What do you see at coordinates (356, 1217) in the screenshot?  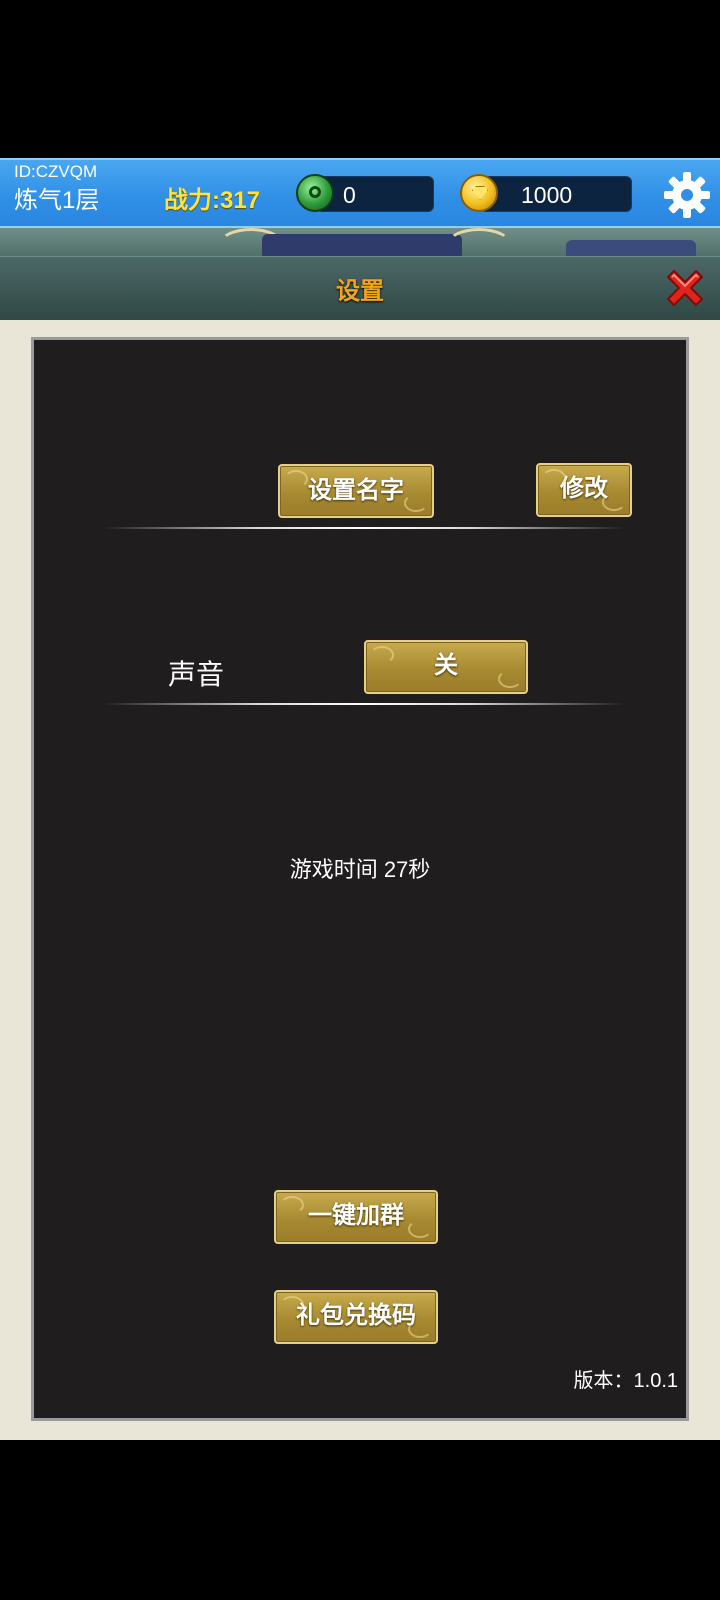 I see `join-group-button: 一键加群` at bounding box center [356, 1217].